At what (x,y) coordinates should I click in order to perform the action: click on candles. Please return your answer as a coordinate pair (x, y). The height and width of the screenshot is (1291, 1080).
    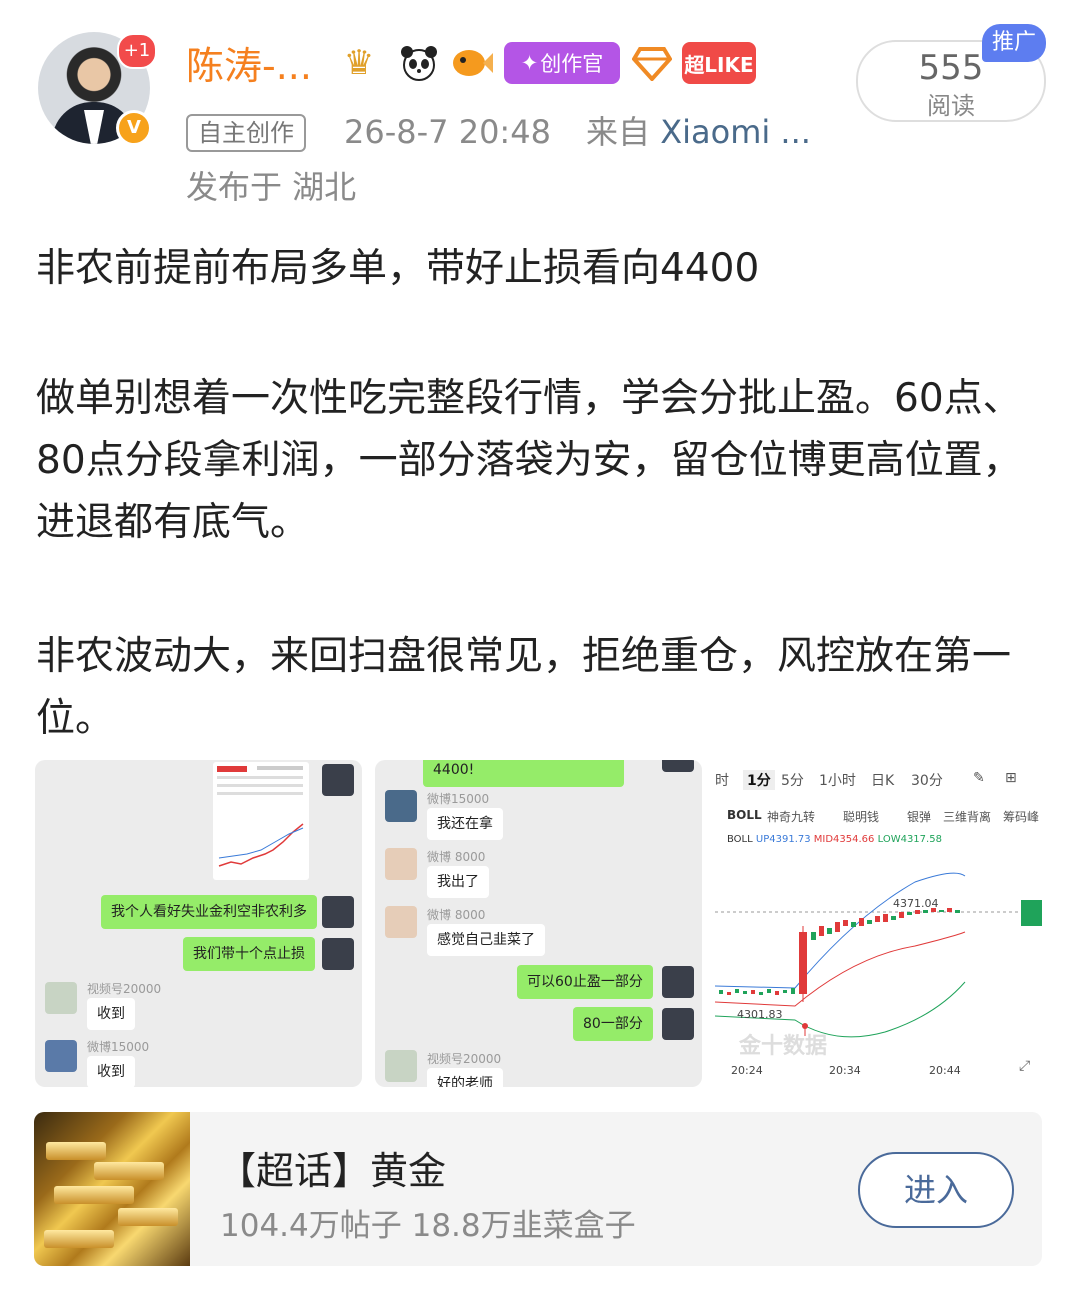
    Looking at the image, I should click on (839, 955).